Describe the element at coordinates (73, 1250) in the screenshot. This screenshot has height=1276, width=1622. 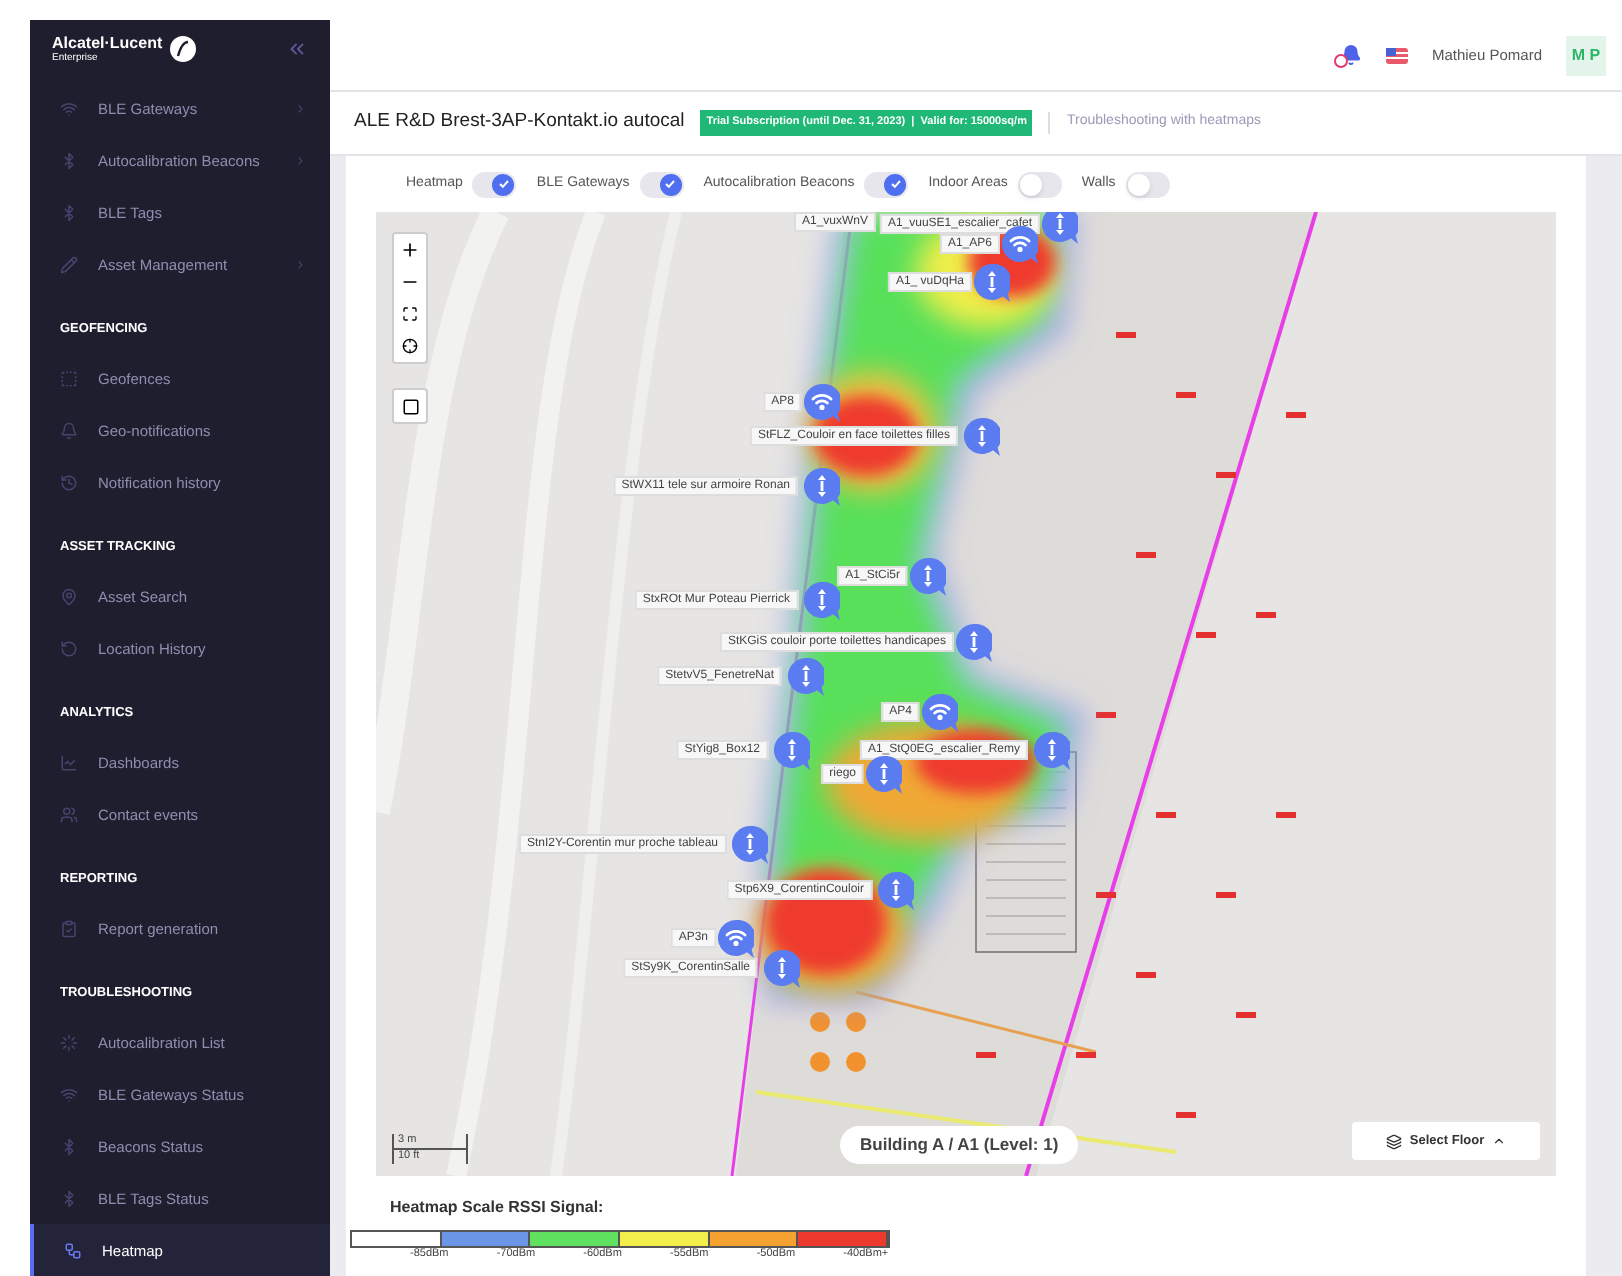
I see `nodes-icon` at that location.